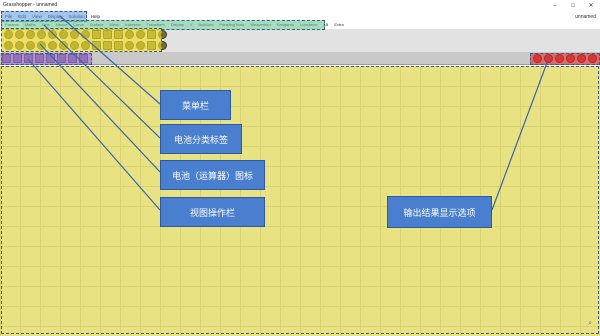 This screenshot has height=336, width=600. I want to click on window-controls: – □ ✕, so click(573, 6).